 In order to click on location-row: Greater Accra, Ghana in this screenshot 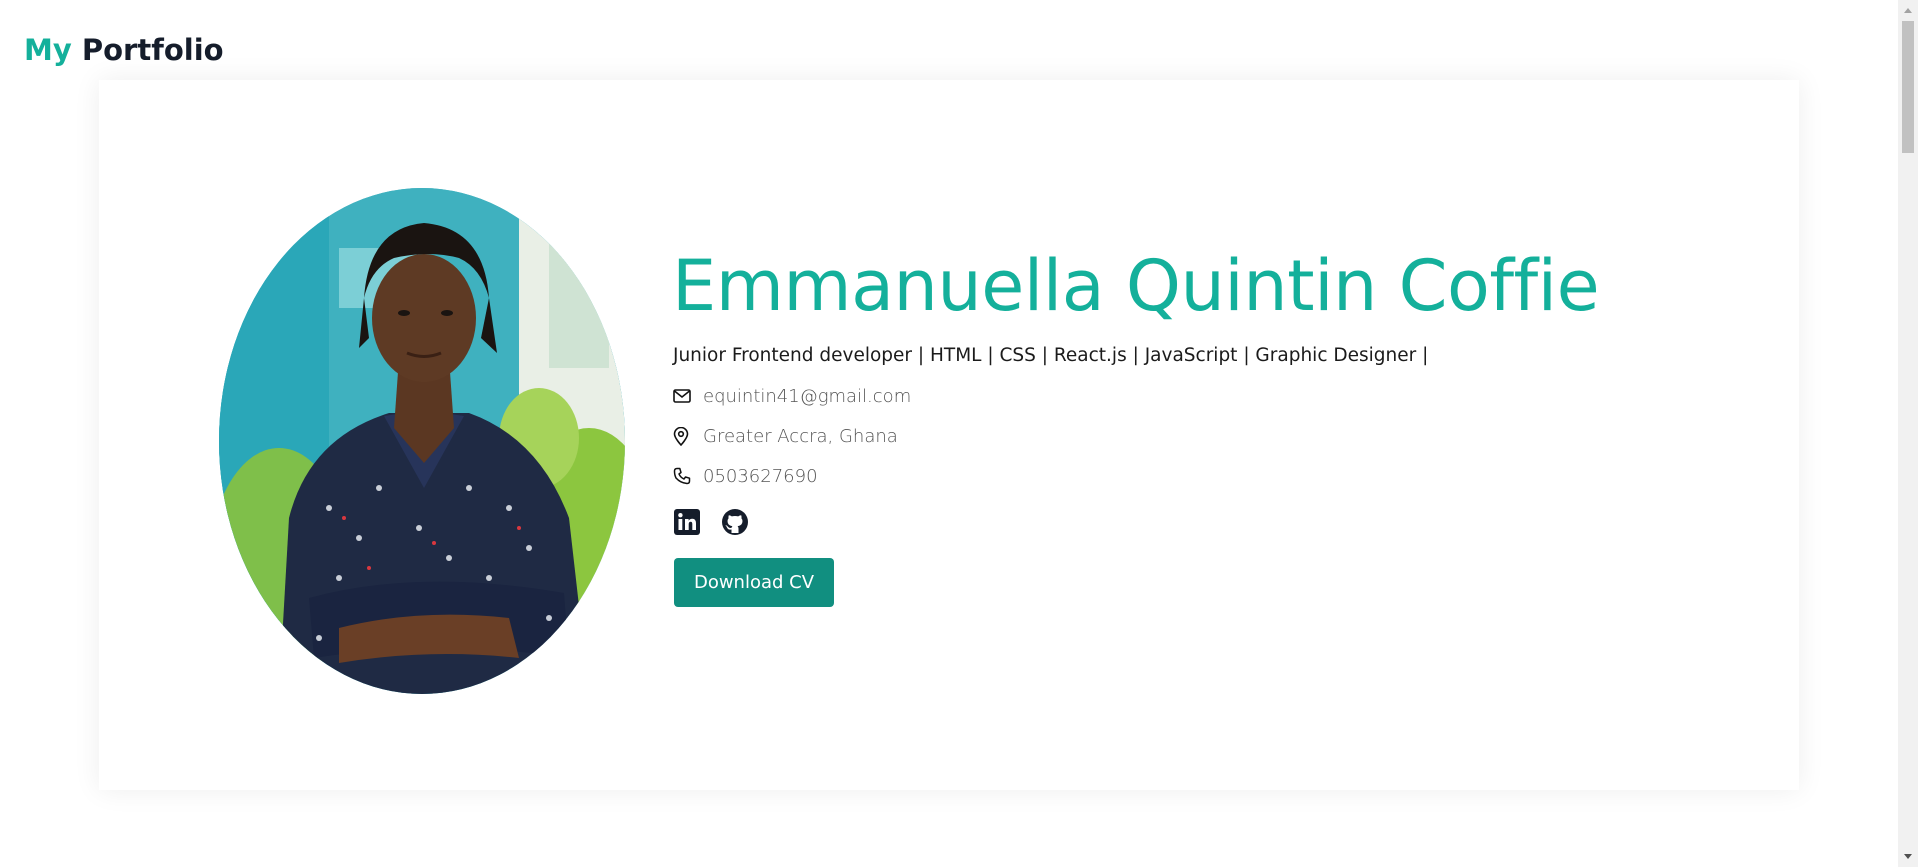, I will do `click(785, 436)`.